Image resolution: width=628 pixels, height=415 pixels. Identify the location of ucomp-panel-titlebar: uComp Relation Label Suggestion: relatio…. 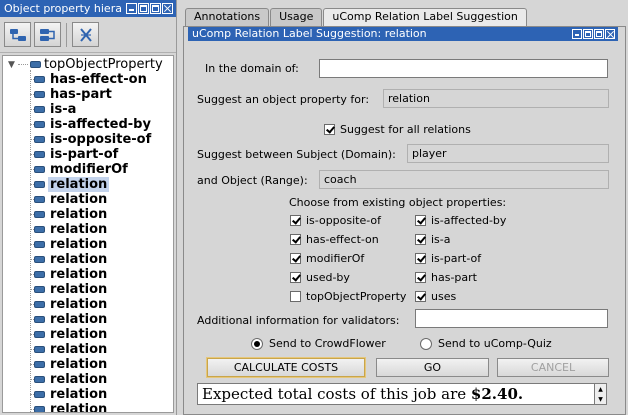
(403, 34).